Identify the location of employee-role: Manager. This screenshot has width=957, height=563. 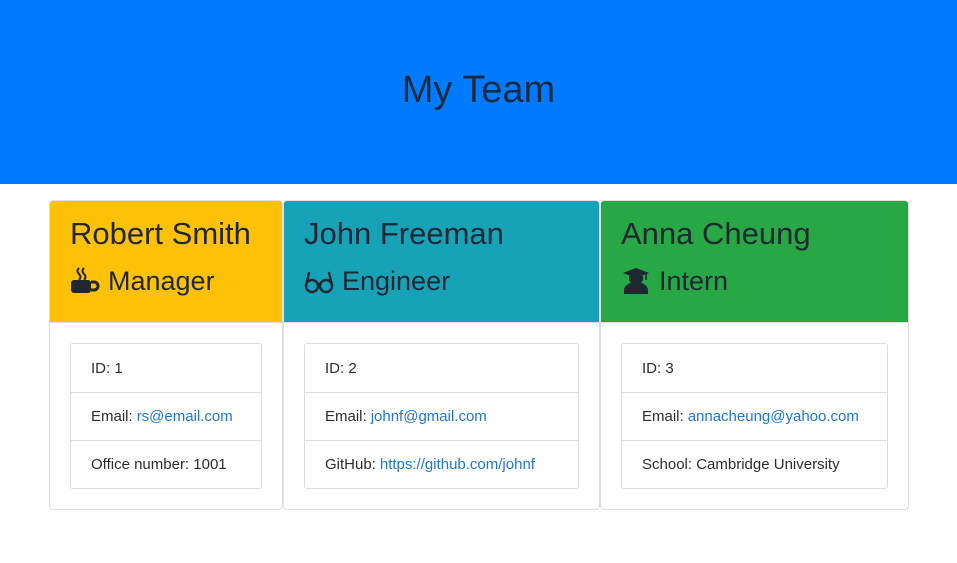
(166, 281).